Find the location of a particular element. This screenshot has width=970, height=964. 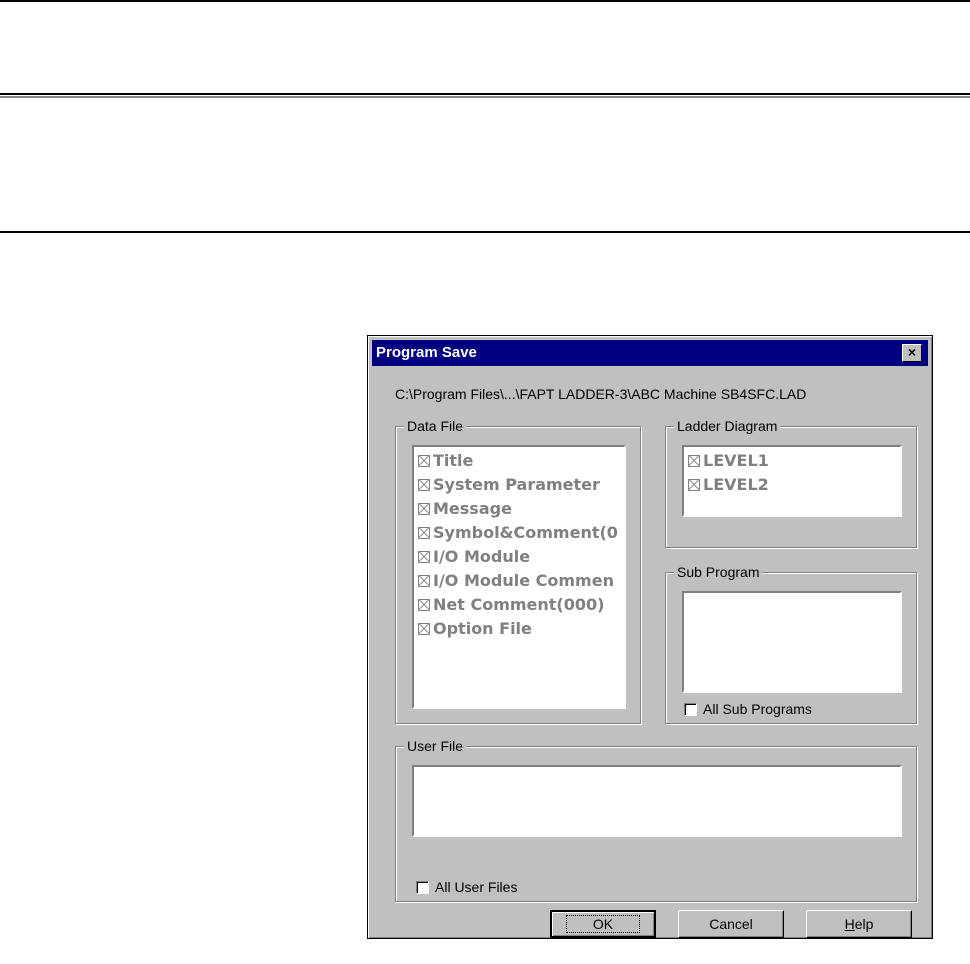

sub-program-group: Sub Program All Sub Programs is located at coordinates (791, 644).